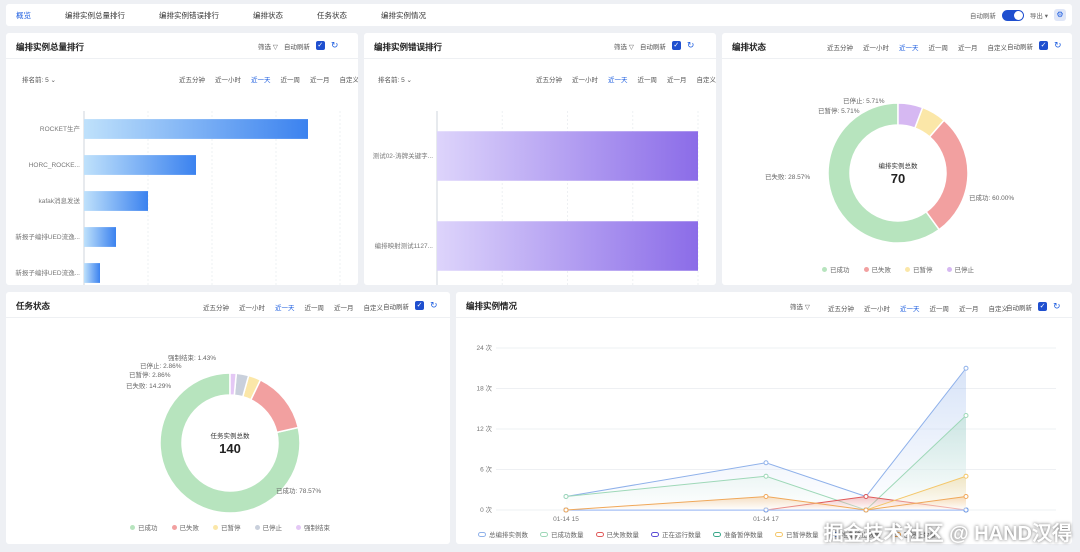  Describe the element at coordinates (839, 110) in the screenshot. I see `slice-label: 已暂停: 5.71%` at that location.